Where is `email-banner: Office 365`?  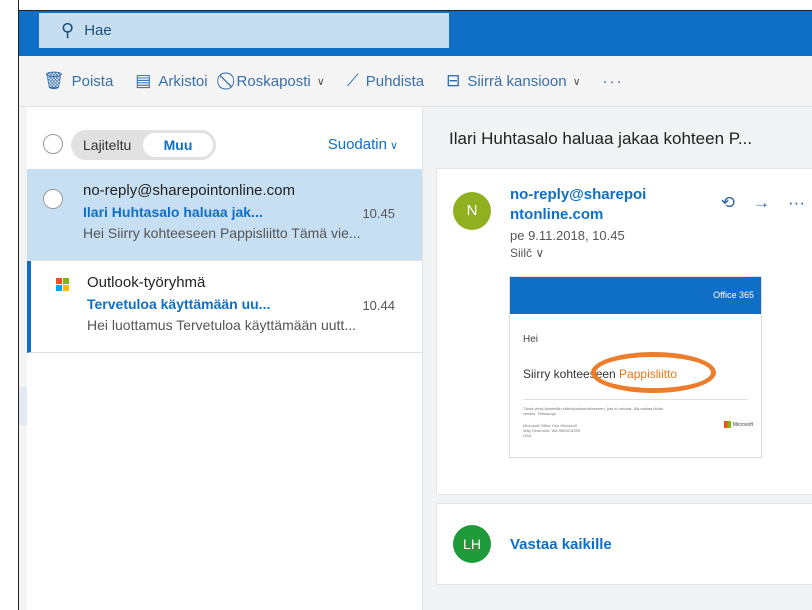
email-banner: Office 365 is located at coordinates (635, 295).